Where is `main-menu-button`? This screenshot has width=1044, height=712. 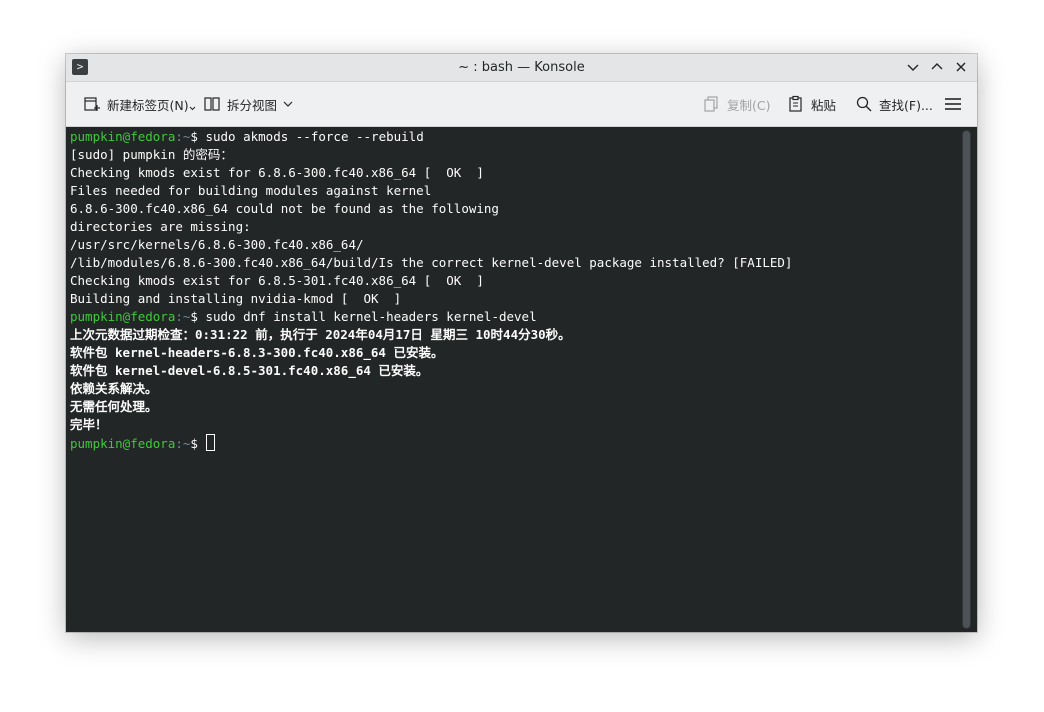 main-menu-button is located at coordinates (953, 104).